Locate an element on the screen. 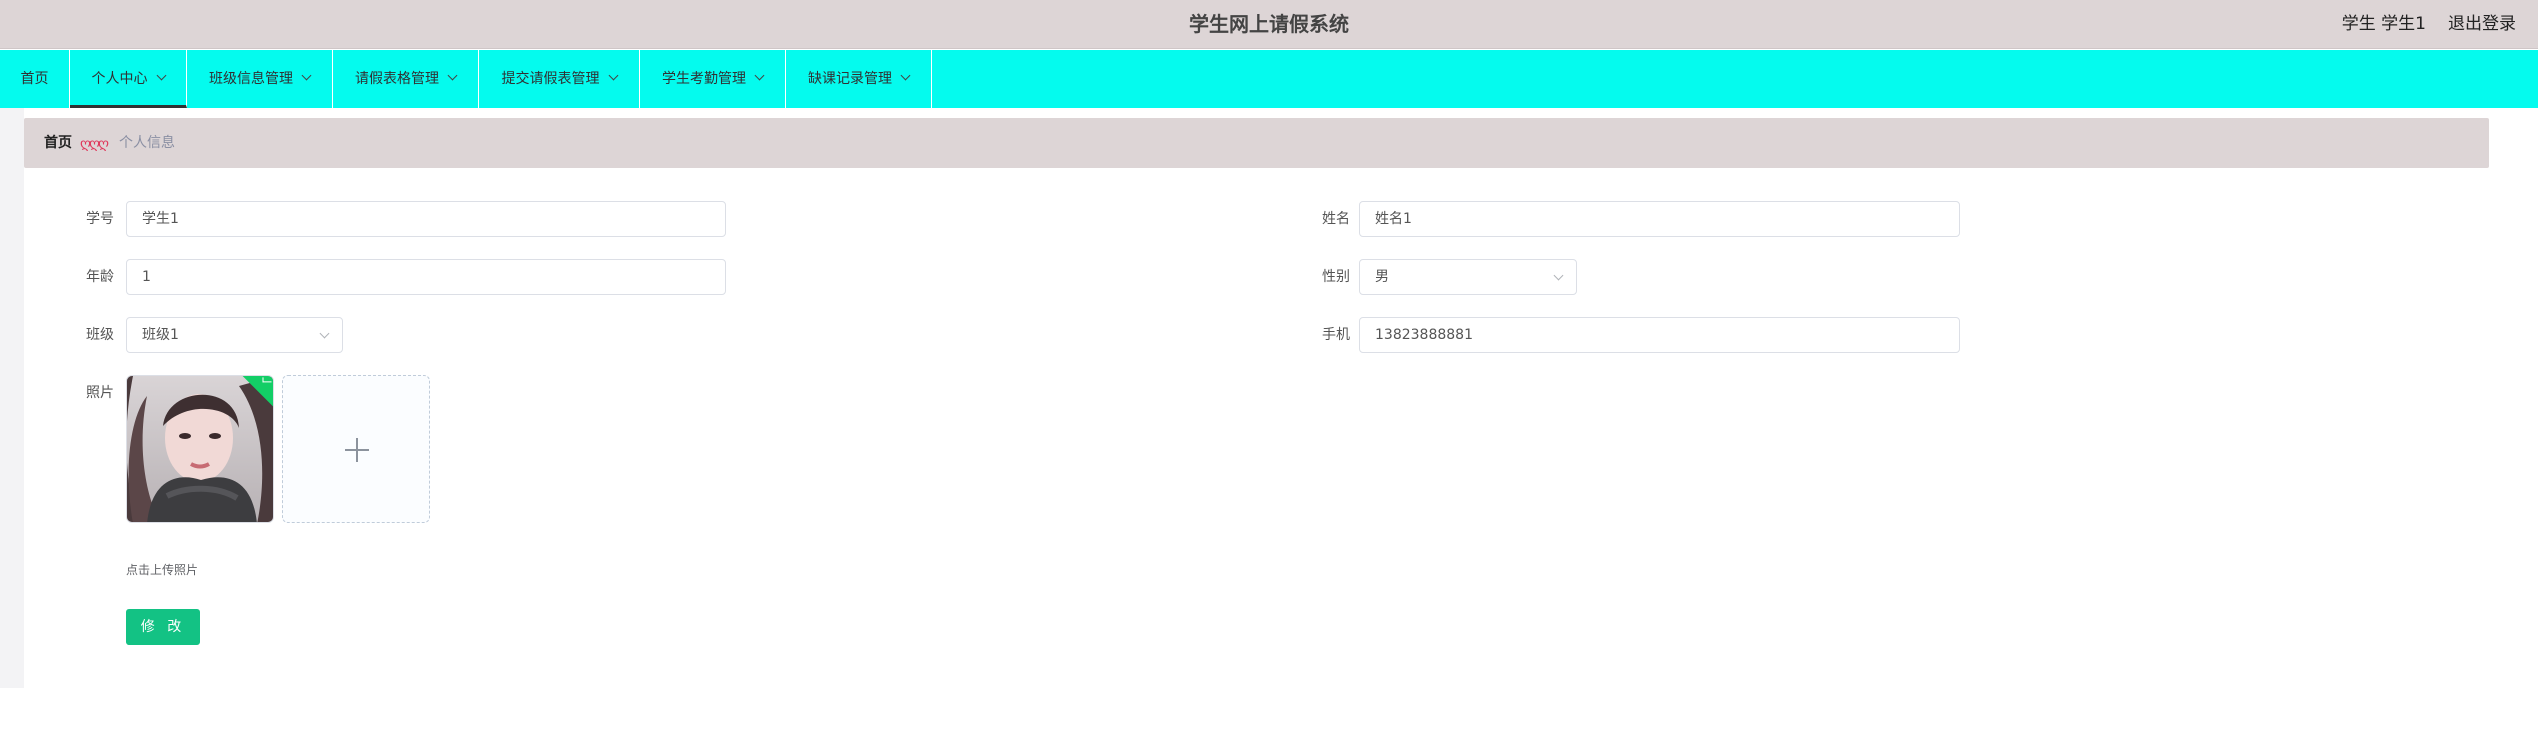 This screenshot has height=745, width=2538. plus-icon-vertical is located at coordinates (357, 450).